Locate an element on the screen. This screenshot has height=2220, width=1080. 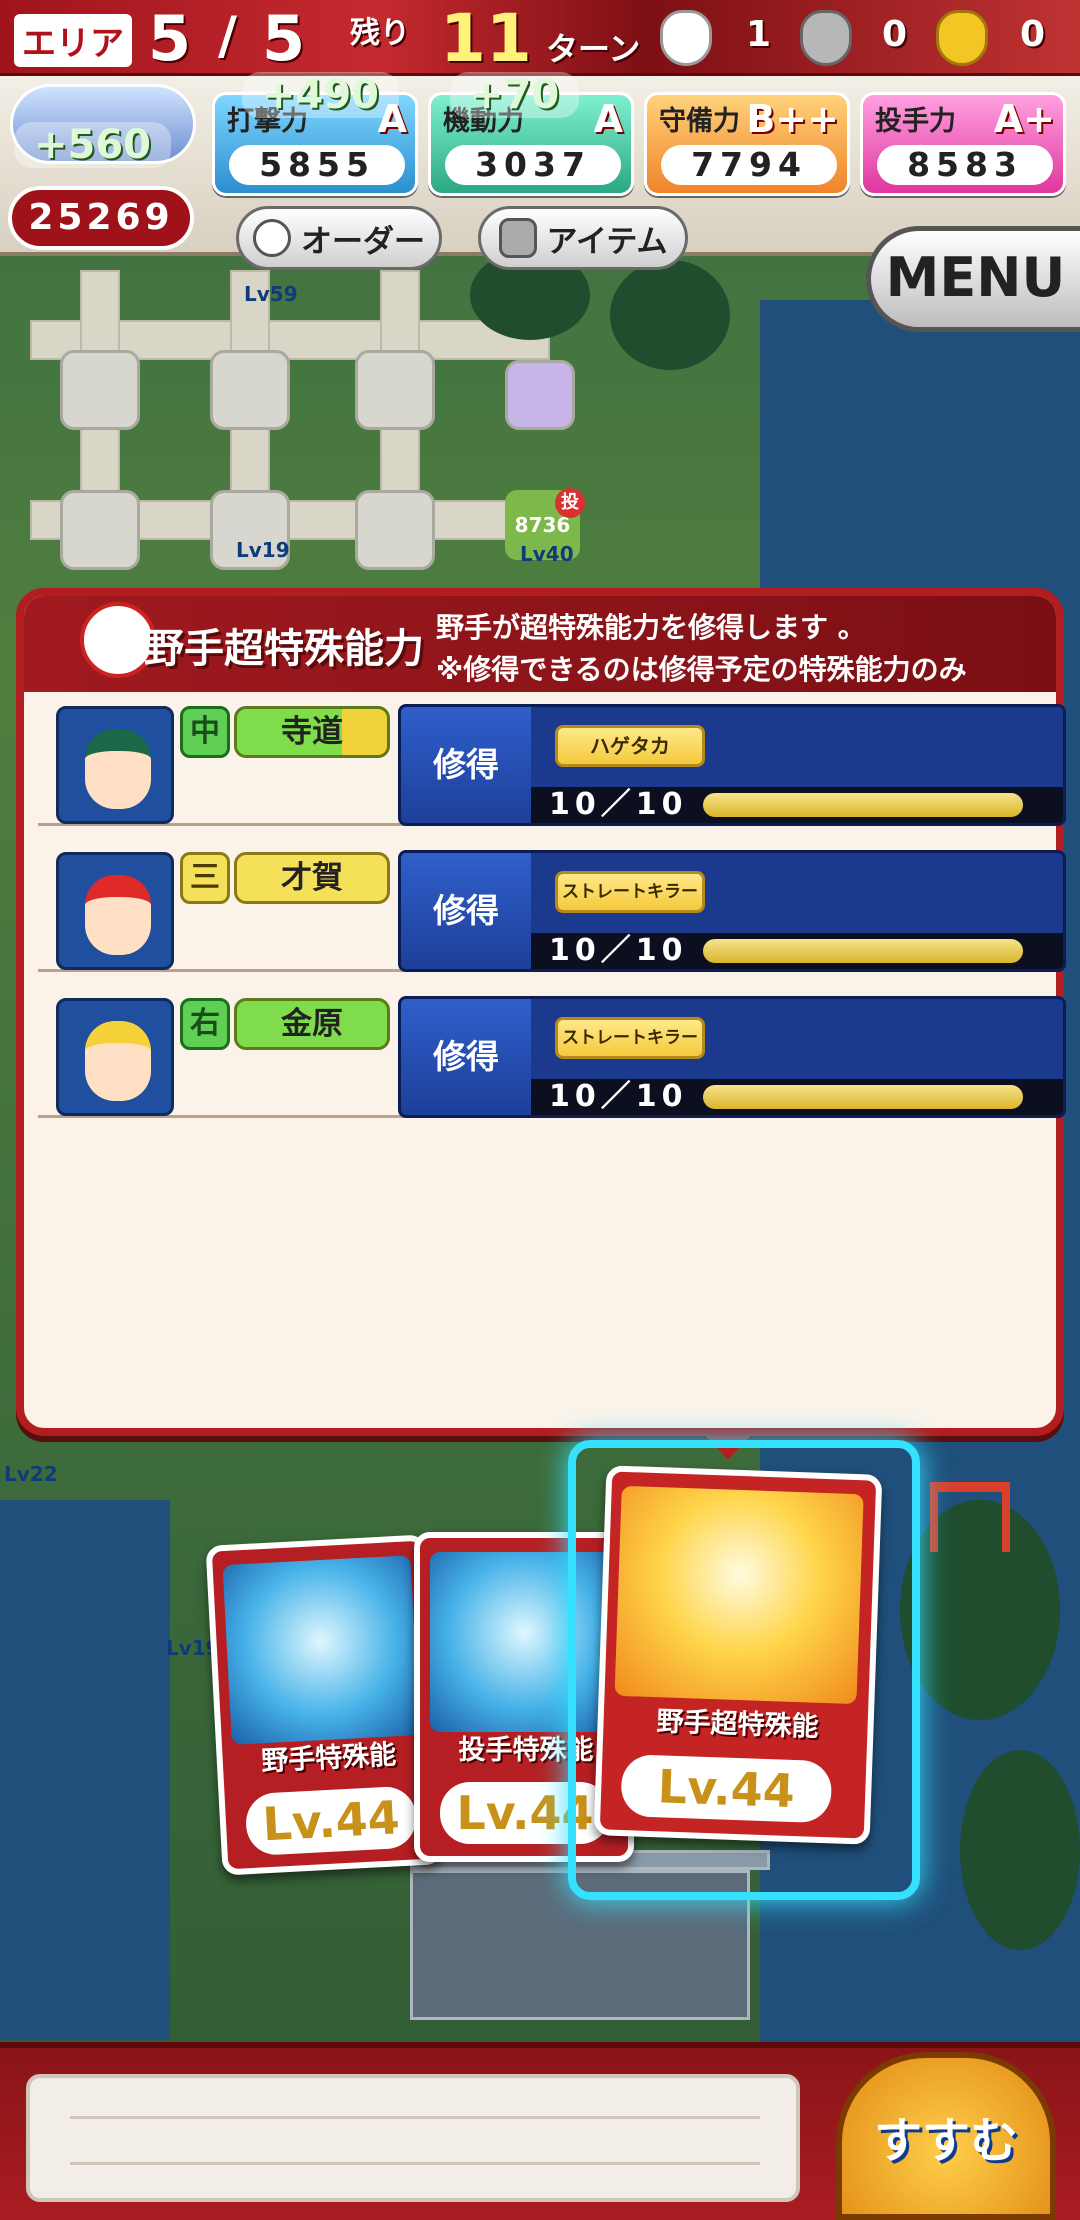
acquire-panel: 修得 ハゲタカ 10／10 is located at coordinates (732, 765).